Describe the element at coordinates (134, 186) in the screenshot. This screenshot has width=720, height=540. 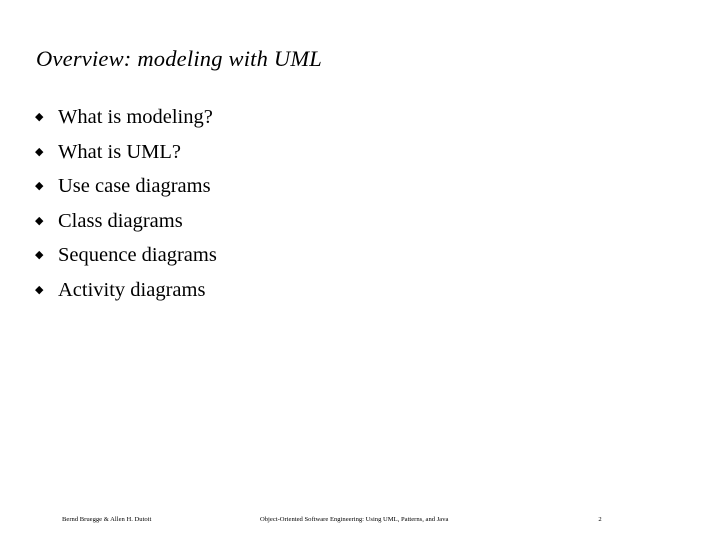
I see `list-item-label: Use case diagrams` at that location.